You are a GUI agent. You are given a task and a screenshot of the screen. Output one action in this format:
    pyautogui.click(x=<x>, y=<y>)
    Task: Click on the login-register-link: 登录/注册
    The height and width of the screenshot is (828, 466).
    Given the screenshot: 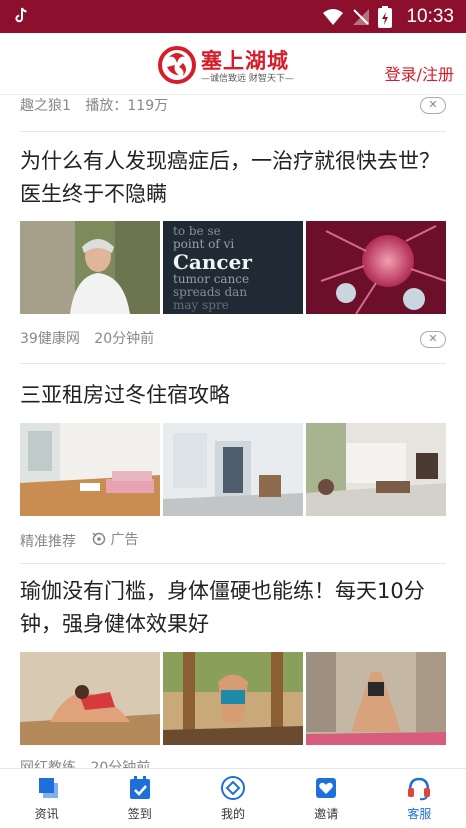 What is the action you would take?
    pyautogui.click(x=419, y=73)
    